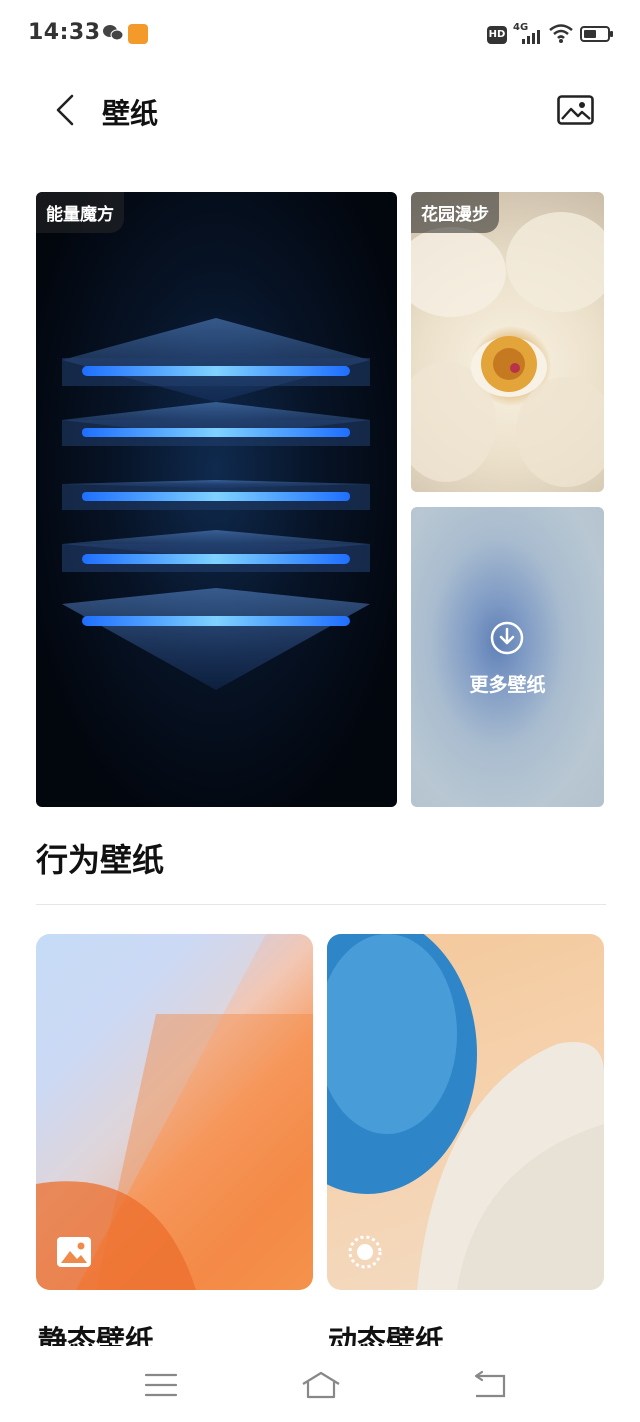 The image size is (640, 1422). What do you see at coordinates (455, 212) in the screenshot?
I see `wallpaper-name-tag: 花园漫步` at bounding box center [455, 212].